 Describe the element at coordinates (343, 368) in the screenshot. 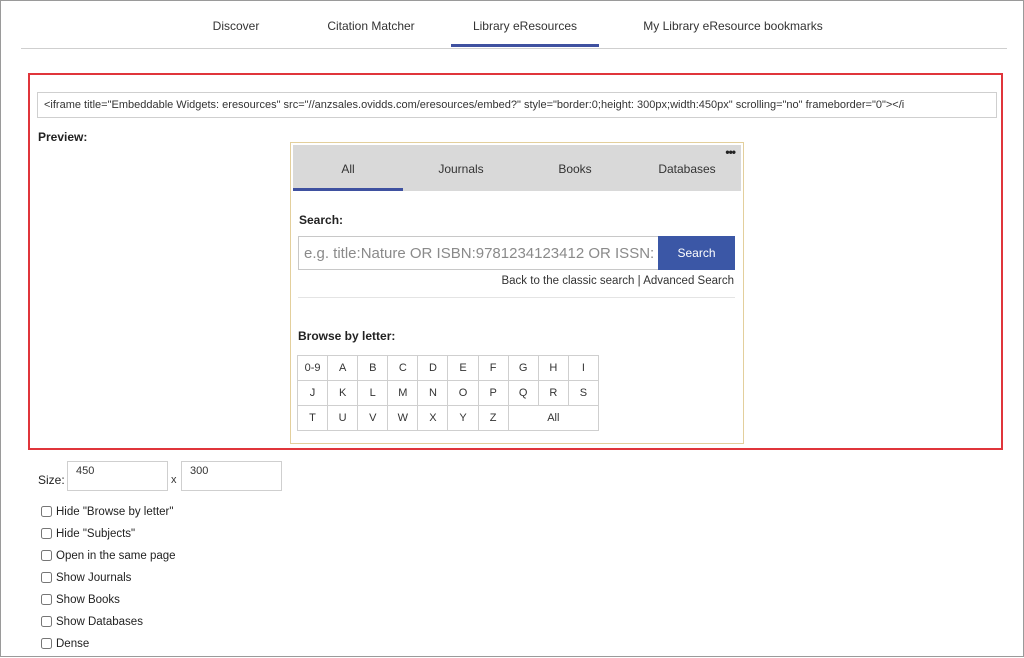

I see `letter-cell: A` at that location.